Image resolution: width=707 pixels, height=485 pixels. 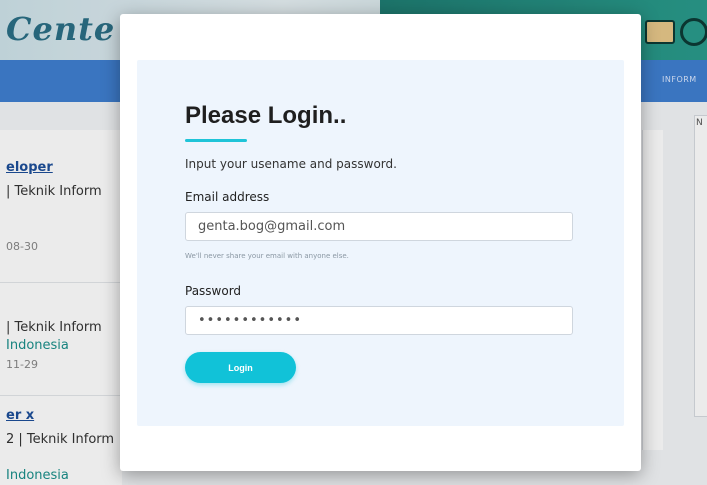 What do you see at coordinates (240, 367) in the screenshot?
I see `login-button: Login` at bounding box center [240, 367].